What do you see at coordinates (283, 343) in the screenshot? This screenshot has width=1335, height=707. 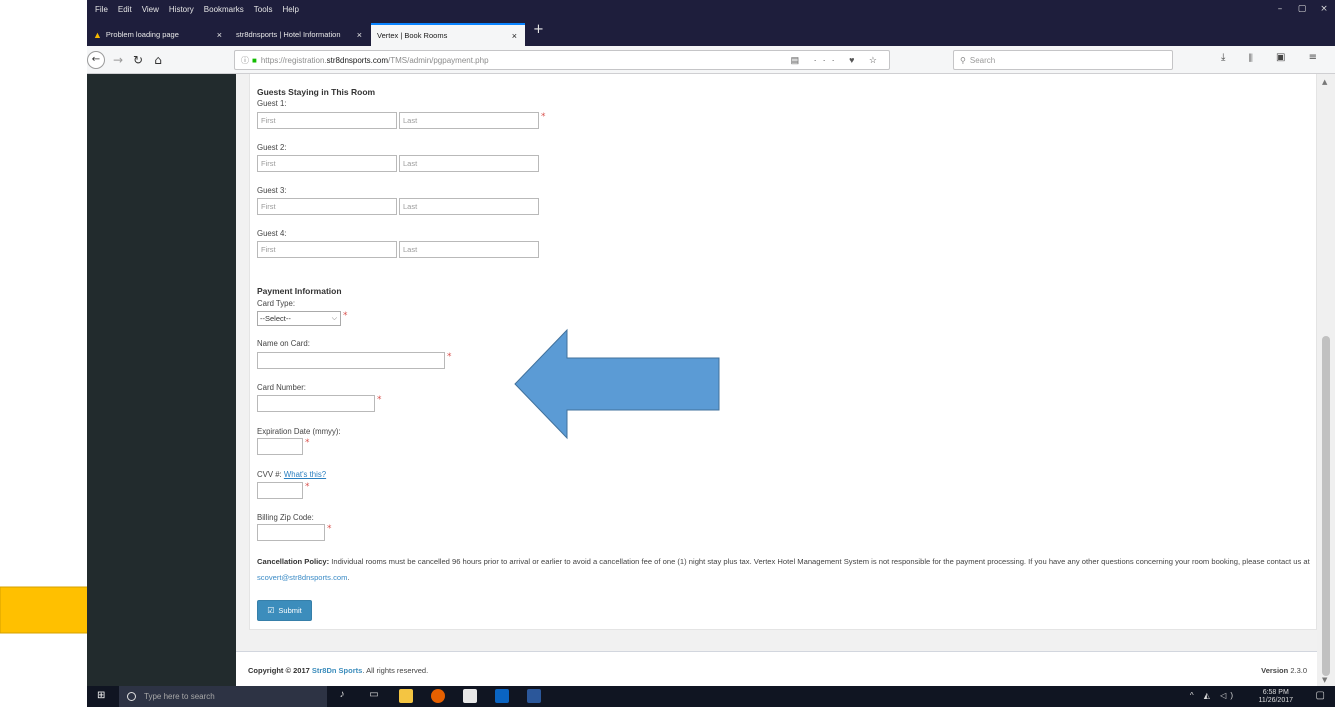 I see `name-on-card-label: Name on Card:` at bounding box center [283, 343].